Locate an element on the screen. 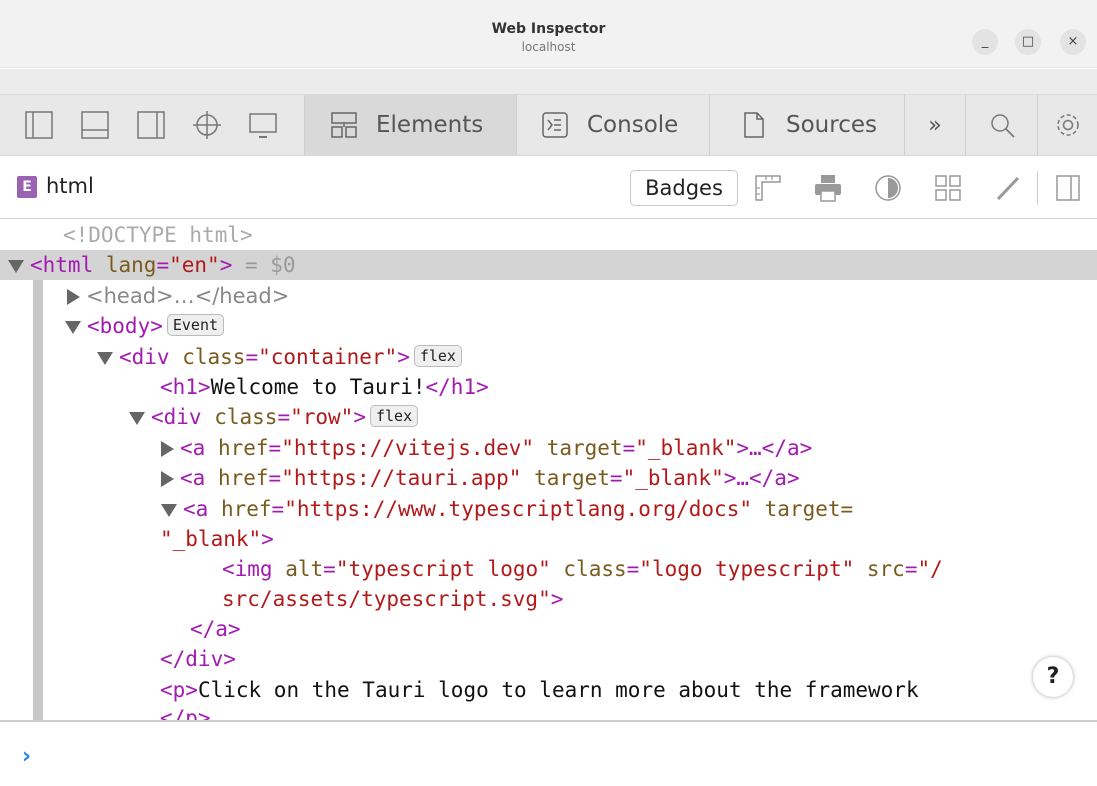  breadcrumb-divider is located at coordinates (1037, 188).